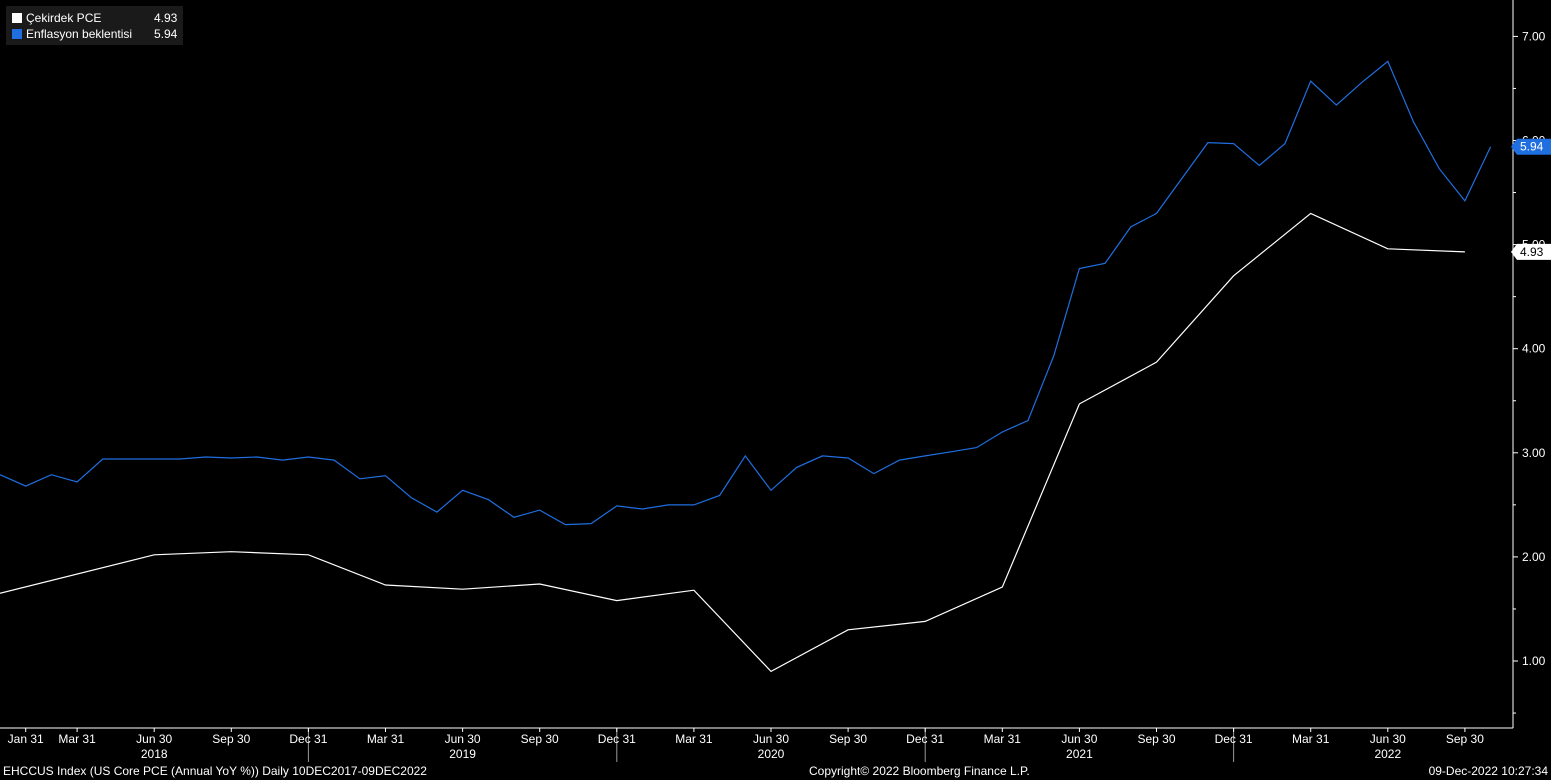 This screenshot has width=1551, height=780. I want to click on year-label: 2018, so click(154, 754).